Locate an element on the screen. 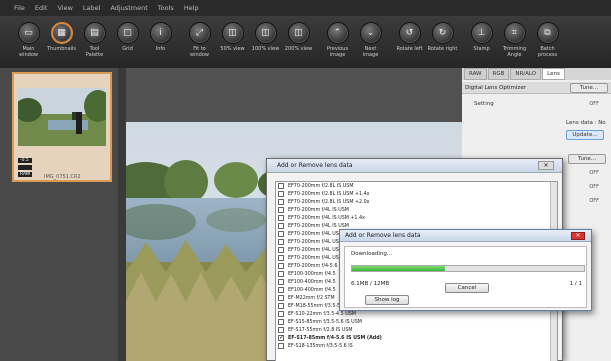 The width and height of the screenshot is (611, 361). menu-label: Label is located at coordinates (92, 8).